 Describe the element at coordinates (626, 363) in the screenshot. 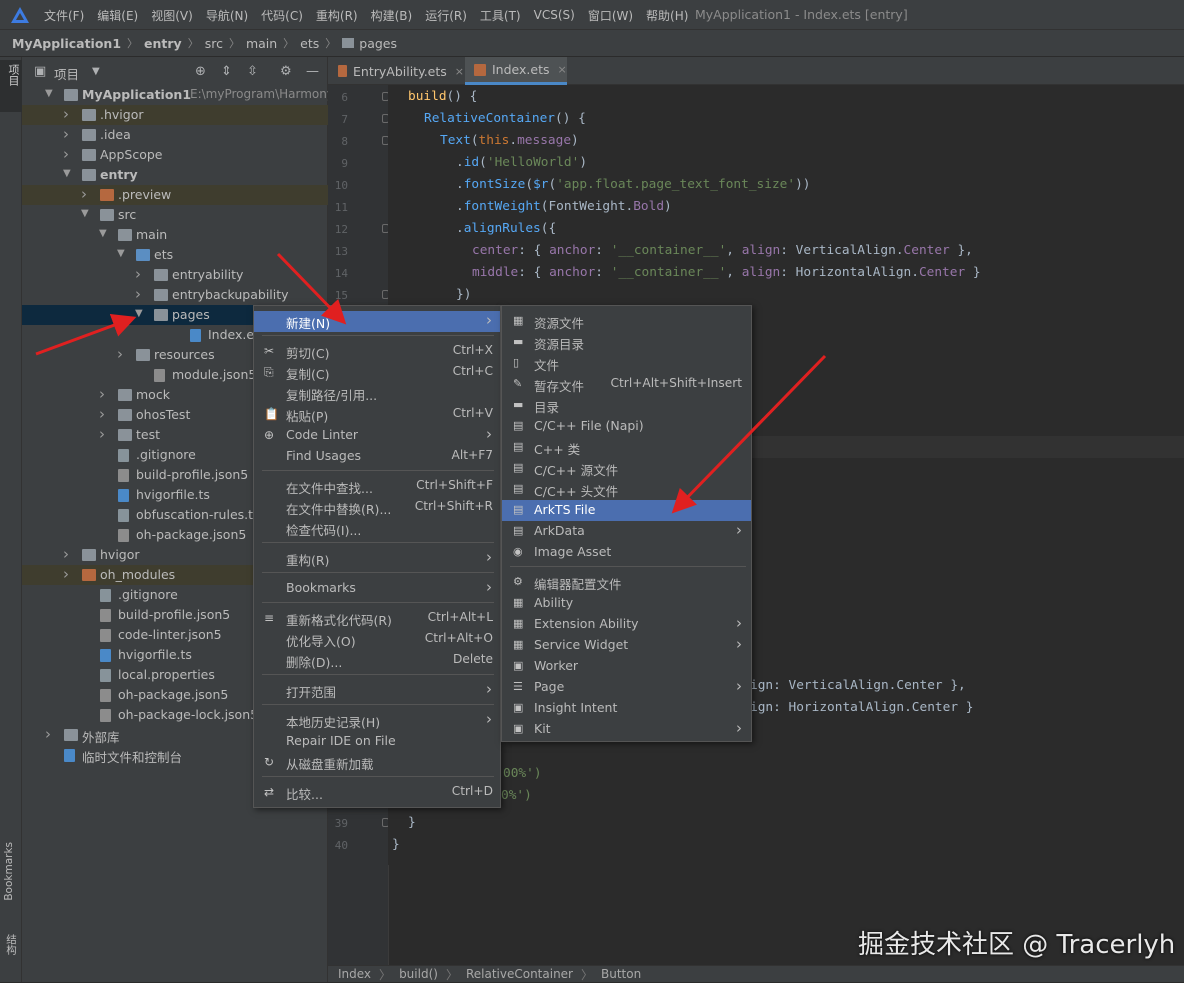

I see `submenu-item: ▯ 文件` at that location.